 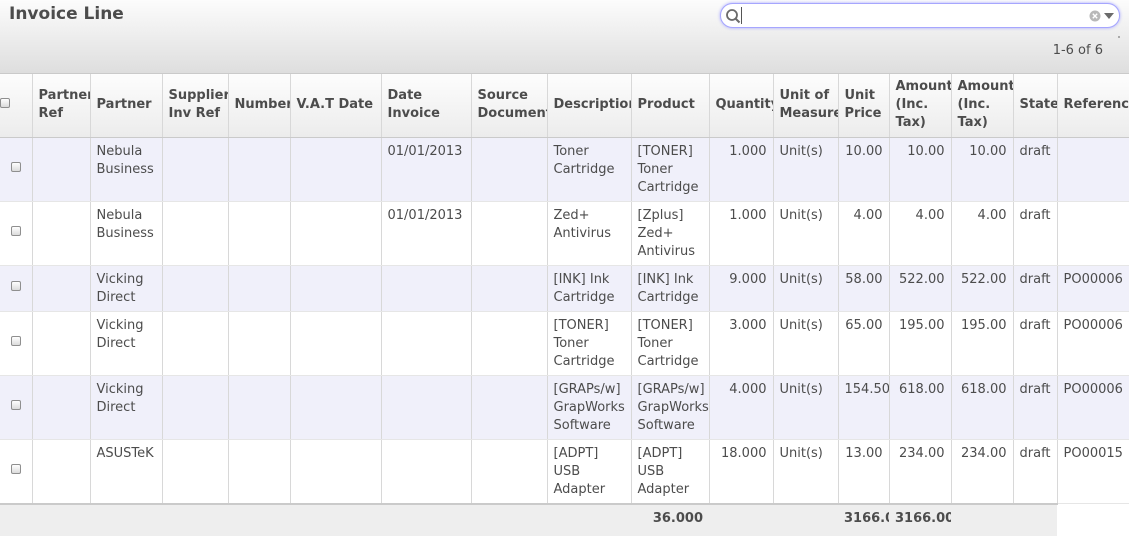 What do you see at coordinates (919, 471) in the screenshot?
I see `cell-amount-inc-tax: 234.00` at bounding box center [919, 471].